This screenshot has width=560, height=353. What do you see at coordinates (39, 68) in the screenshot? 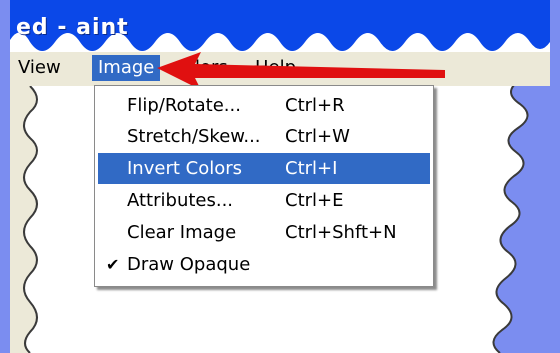
I see `menu-view: View` at bounding box center [39, 68].